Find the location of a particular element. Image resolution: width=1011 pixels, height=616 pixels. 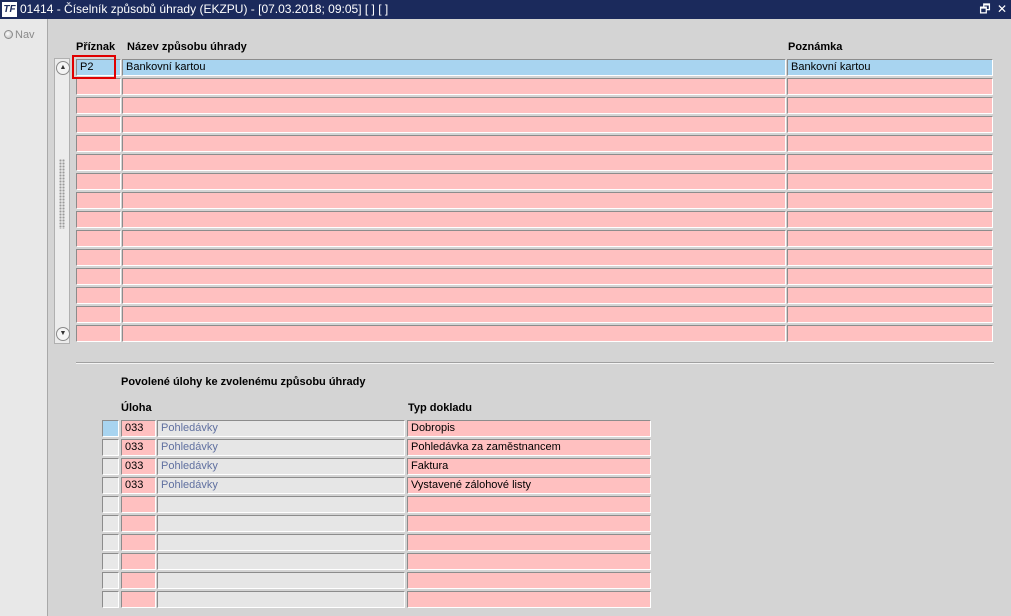

priznak-cell: P2 is located at coordinates (98, 67).